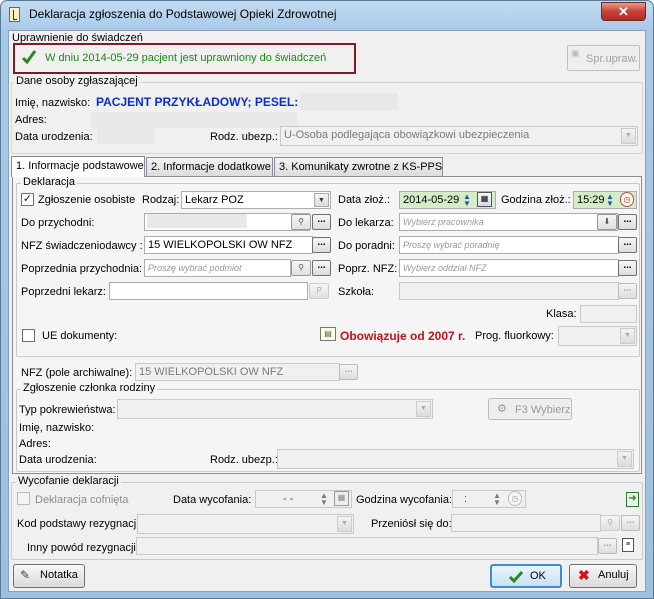 The image size is (654, 599). I want to click on f3-wybierz-label: F3 Wybierz, so click(543, 410).